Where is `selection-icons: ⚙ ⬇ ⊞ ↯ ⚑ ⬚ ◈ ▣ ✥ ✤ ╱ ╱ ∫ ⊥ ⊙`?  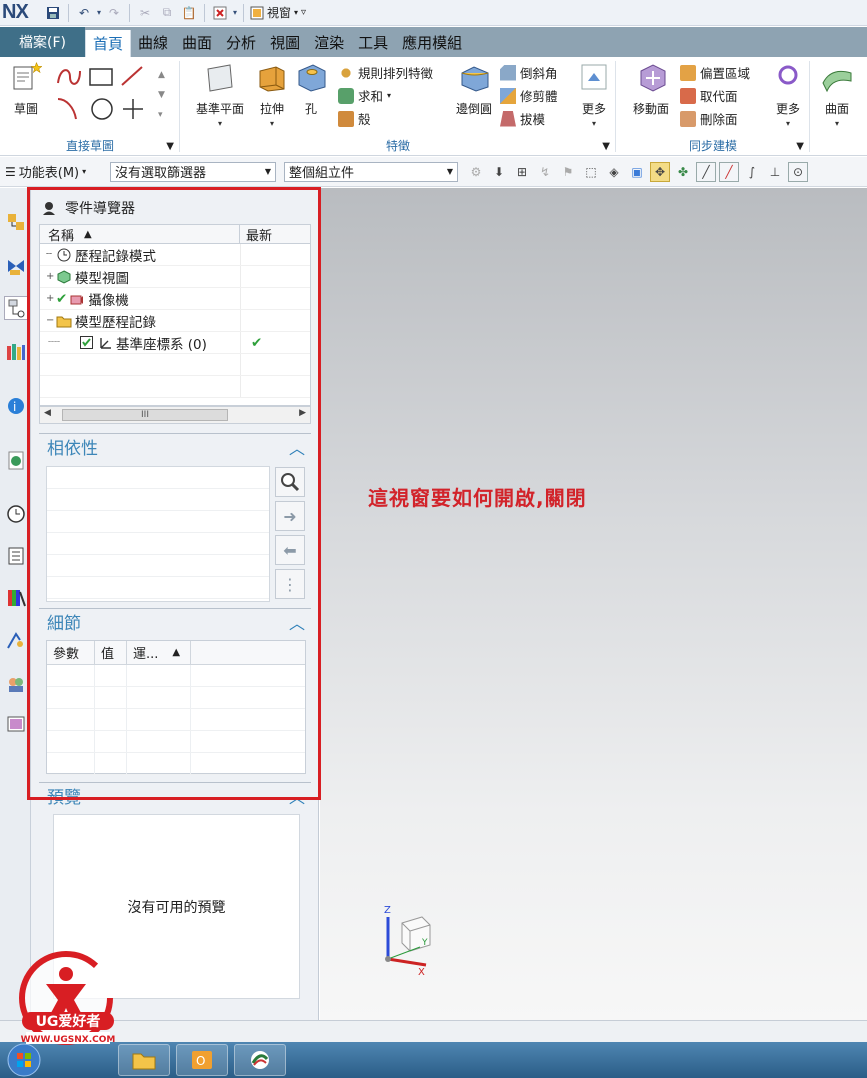
selection-icons: ⚙ ⬇ ⊞ ↯ ⚑ ⬚ ◈ ▣ ✥ ✤ ╱ ╱ ∫ ⊥ ⊙ is located at coordinates (637, 171).